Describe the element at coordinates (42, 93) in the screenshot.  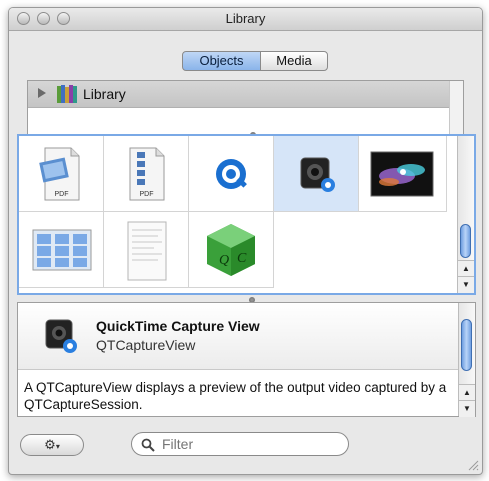
I see `disclosure-triangle-icon` at that location.